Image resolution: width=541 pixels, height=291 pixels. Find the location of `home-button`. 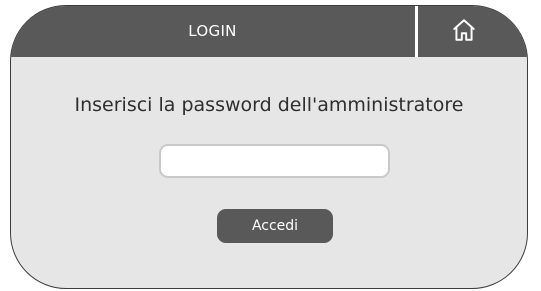

home-button is located at coordinates (472, 31).